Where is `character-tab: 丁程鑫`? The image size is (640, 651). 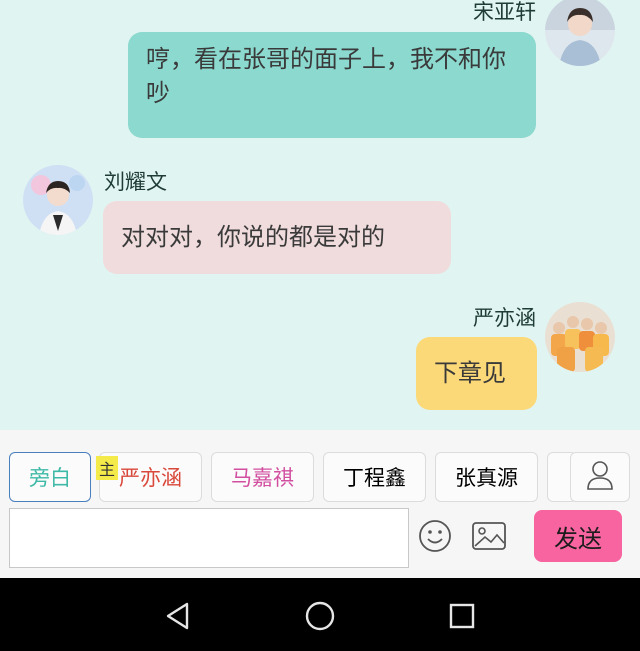
character-tab: 丁程鑫 is located at coordinates (374, 477).